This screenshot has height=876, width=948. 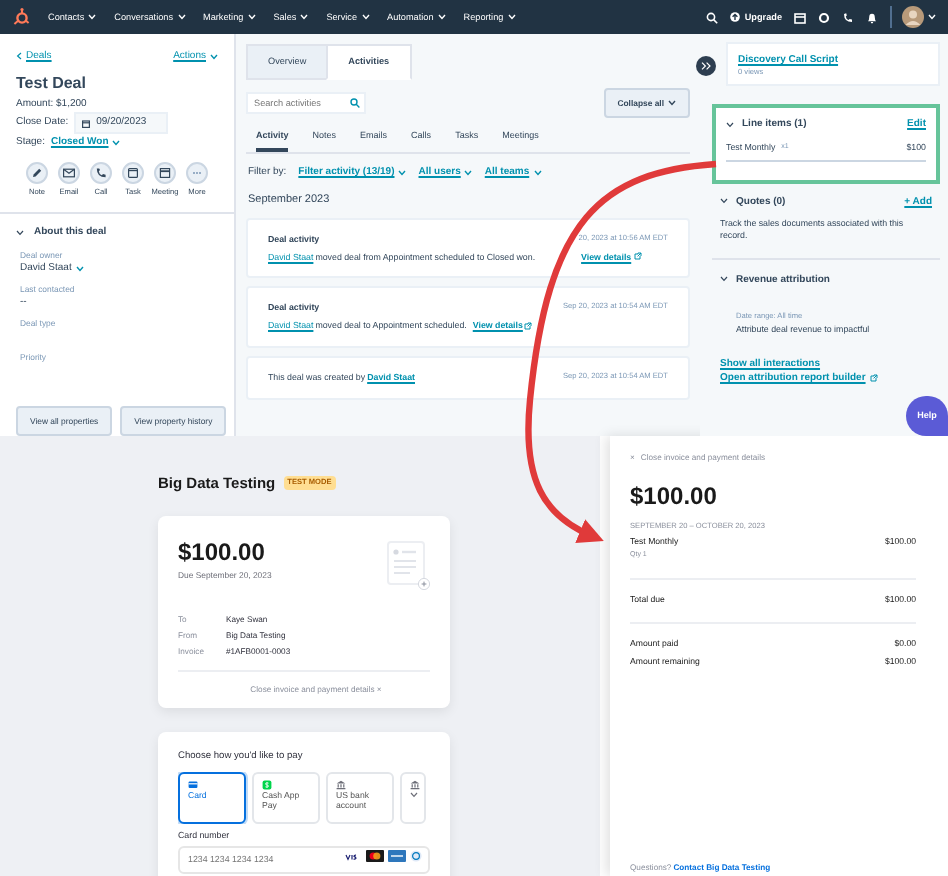 What do you see at coordinates (21, 17) in the screenshot?
I see `sprocket-logo-icon` at bounding box center [21, 17].